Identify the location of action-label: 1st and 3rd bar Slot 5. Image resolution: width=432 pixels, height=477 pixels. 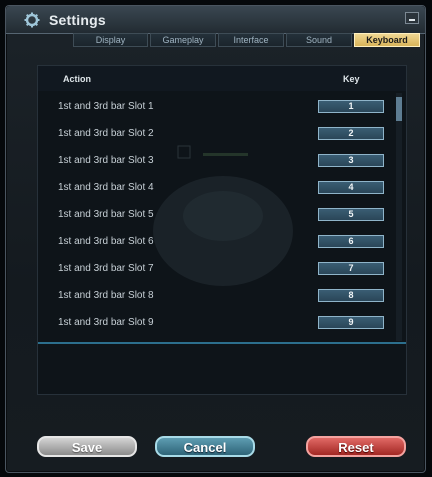
(106, 214).